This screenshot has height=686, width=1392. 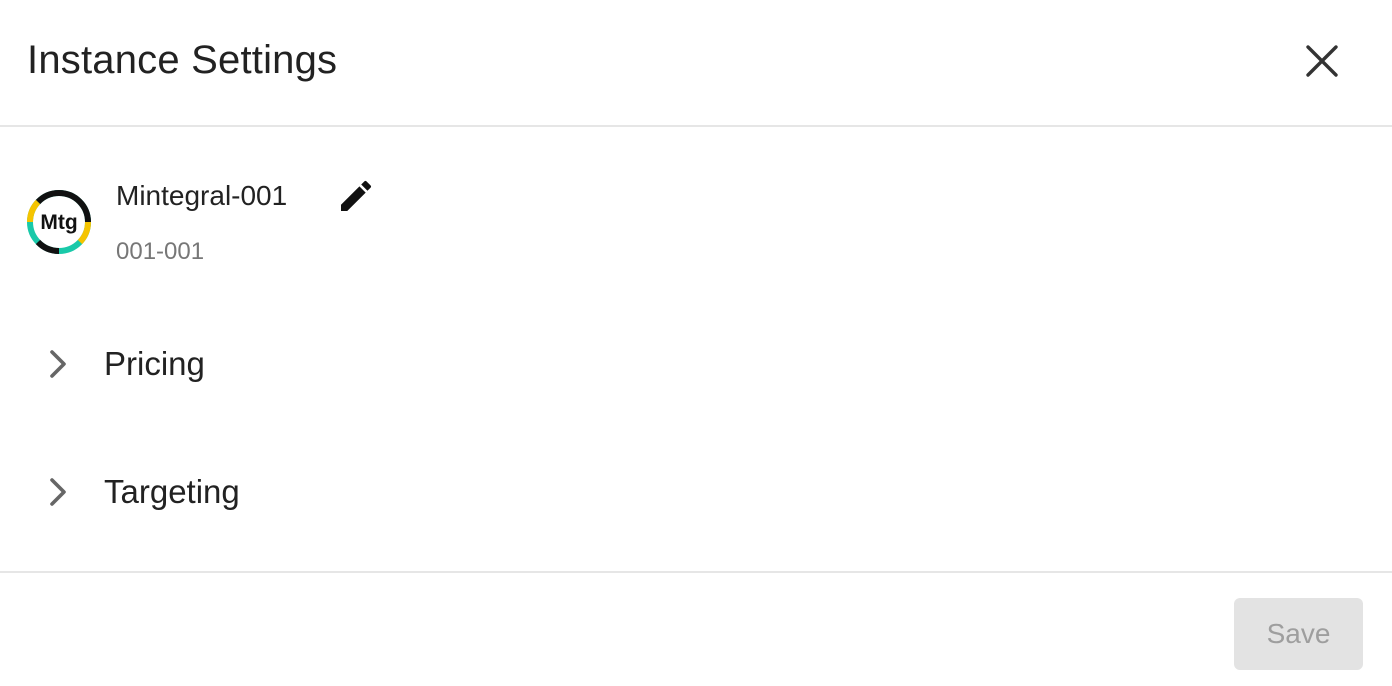 What do you see at coordinates (182, 60) in the screenshot?
I see `dialog-title: Instance Settings` at bounding box center [182, 60].